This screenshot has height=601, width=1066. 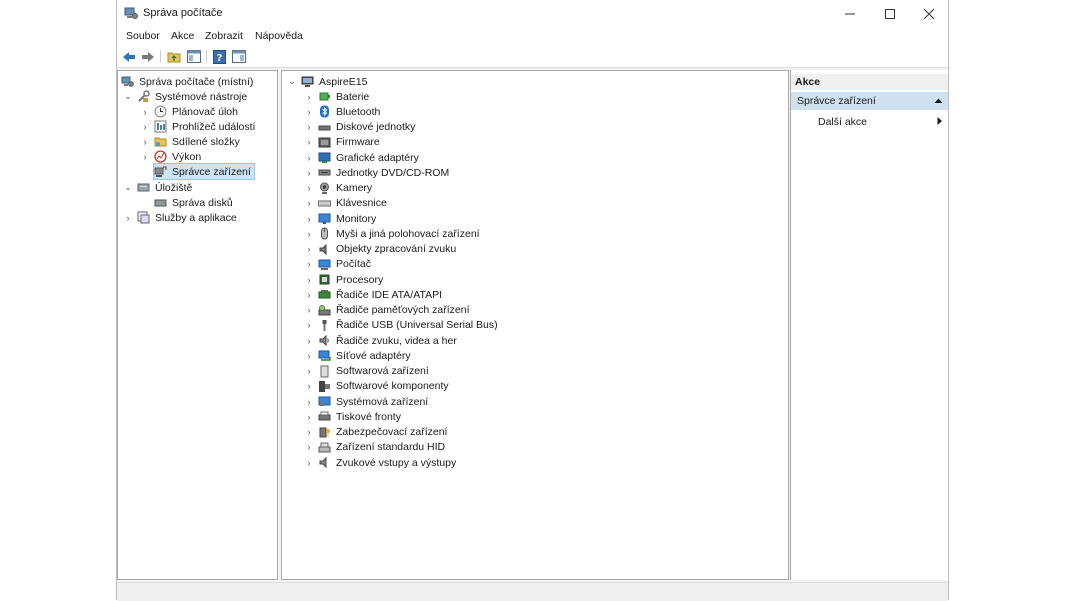 I want to click on device-category-row: › Řadiče paměťových zařízení, so click(x=387, y=310).